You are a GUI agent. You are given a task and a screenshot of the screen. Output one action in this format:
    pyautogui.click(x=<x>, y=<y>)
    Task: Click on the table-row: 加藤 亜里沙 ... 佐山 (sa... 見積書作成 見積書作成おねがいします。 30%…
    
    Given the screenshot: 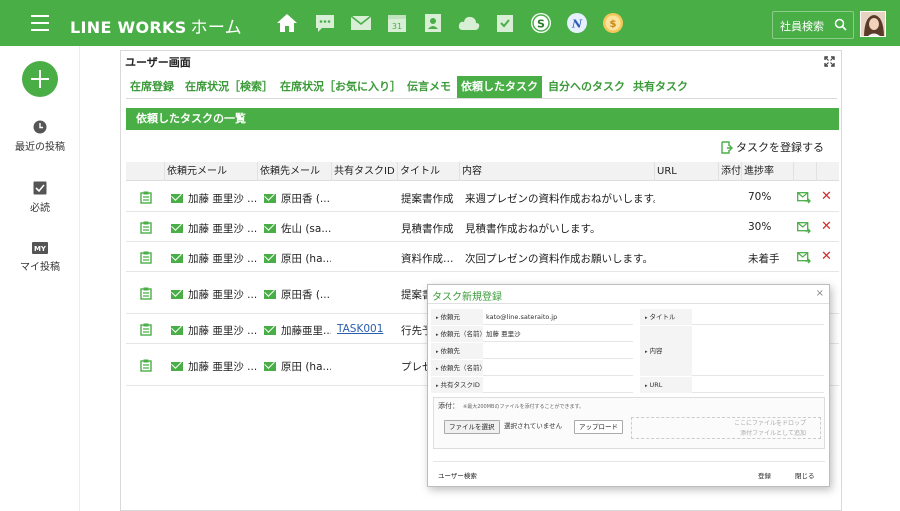 What is the action you would take?
    pyautogui.click(x=482, y=227)
    